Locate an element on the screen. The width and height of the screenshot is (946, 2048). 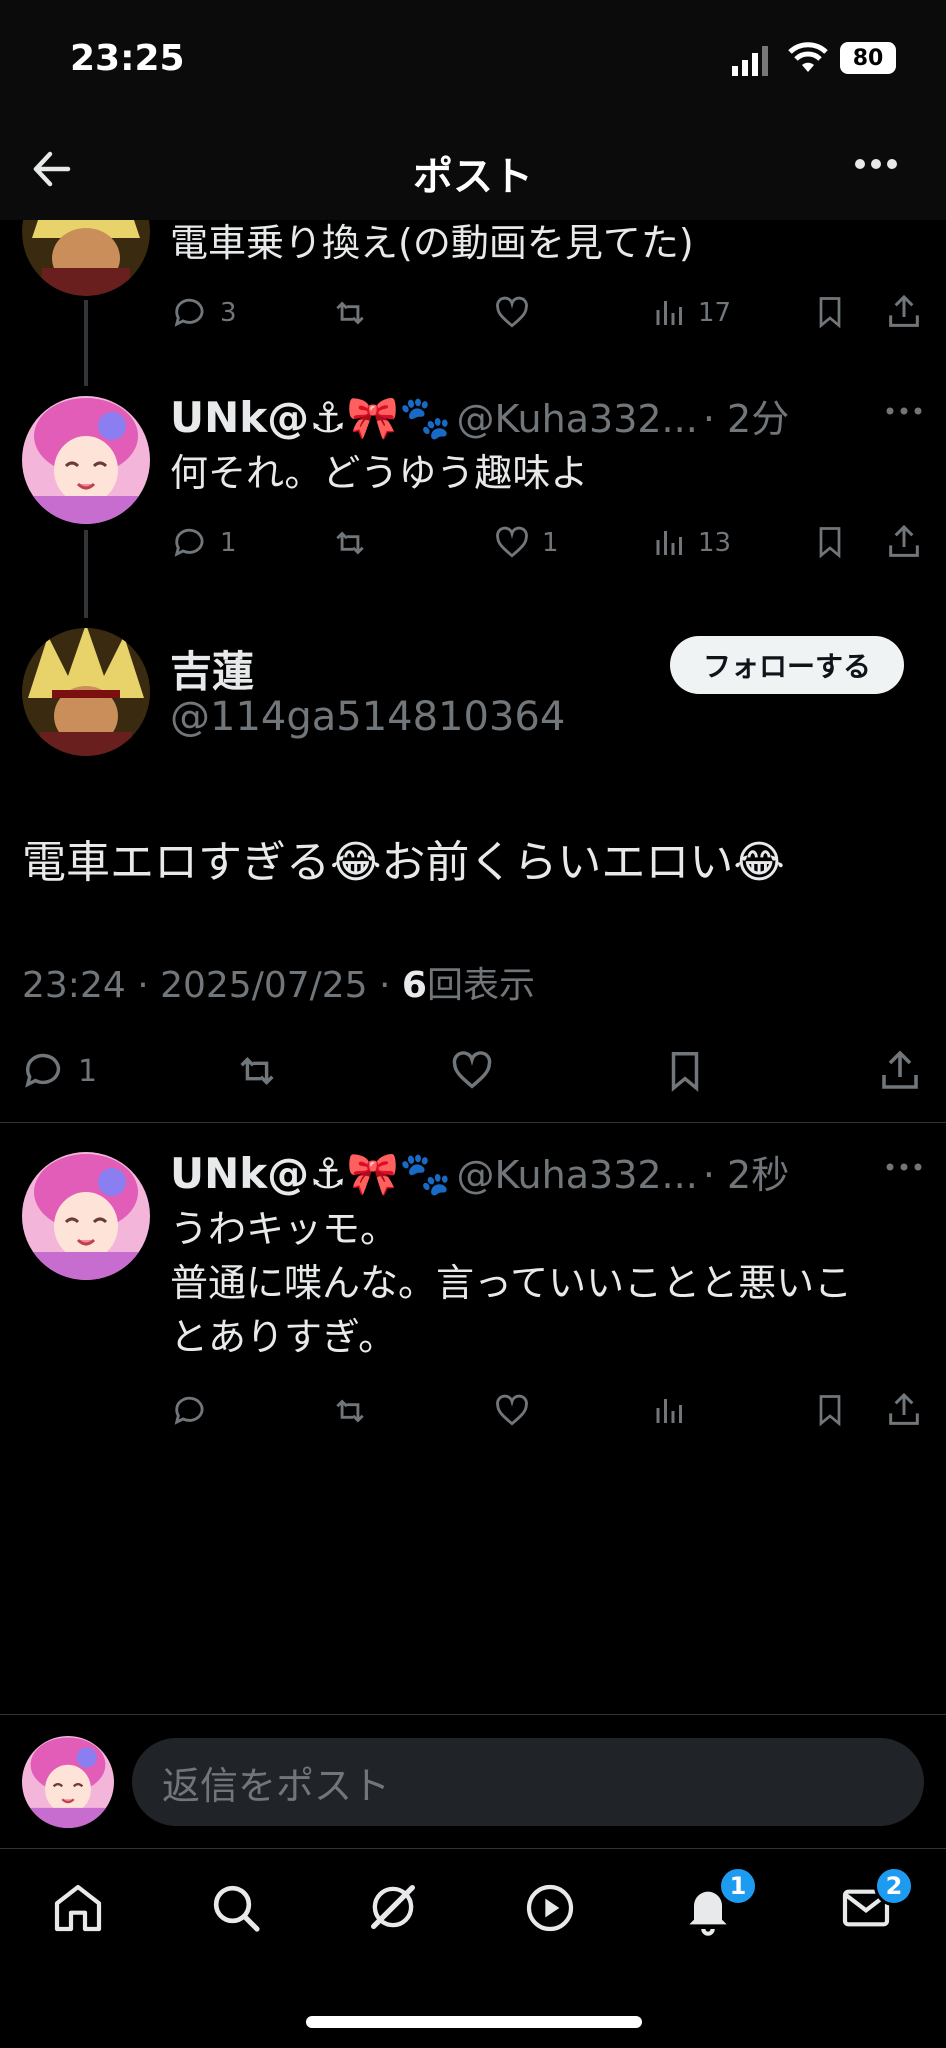
battery-level: 80 is located at coordinates (868, 58).